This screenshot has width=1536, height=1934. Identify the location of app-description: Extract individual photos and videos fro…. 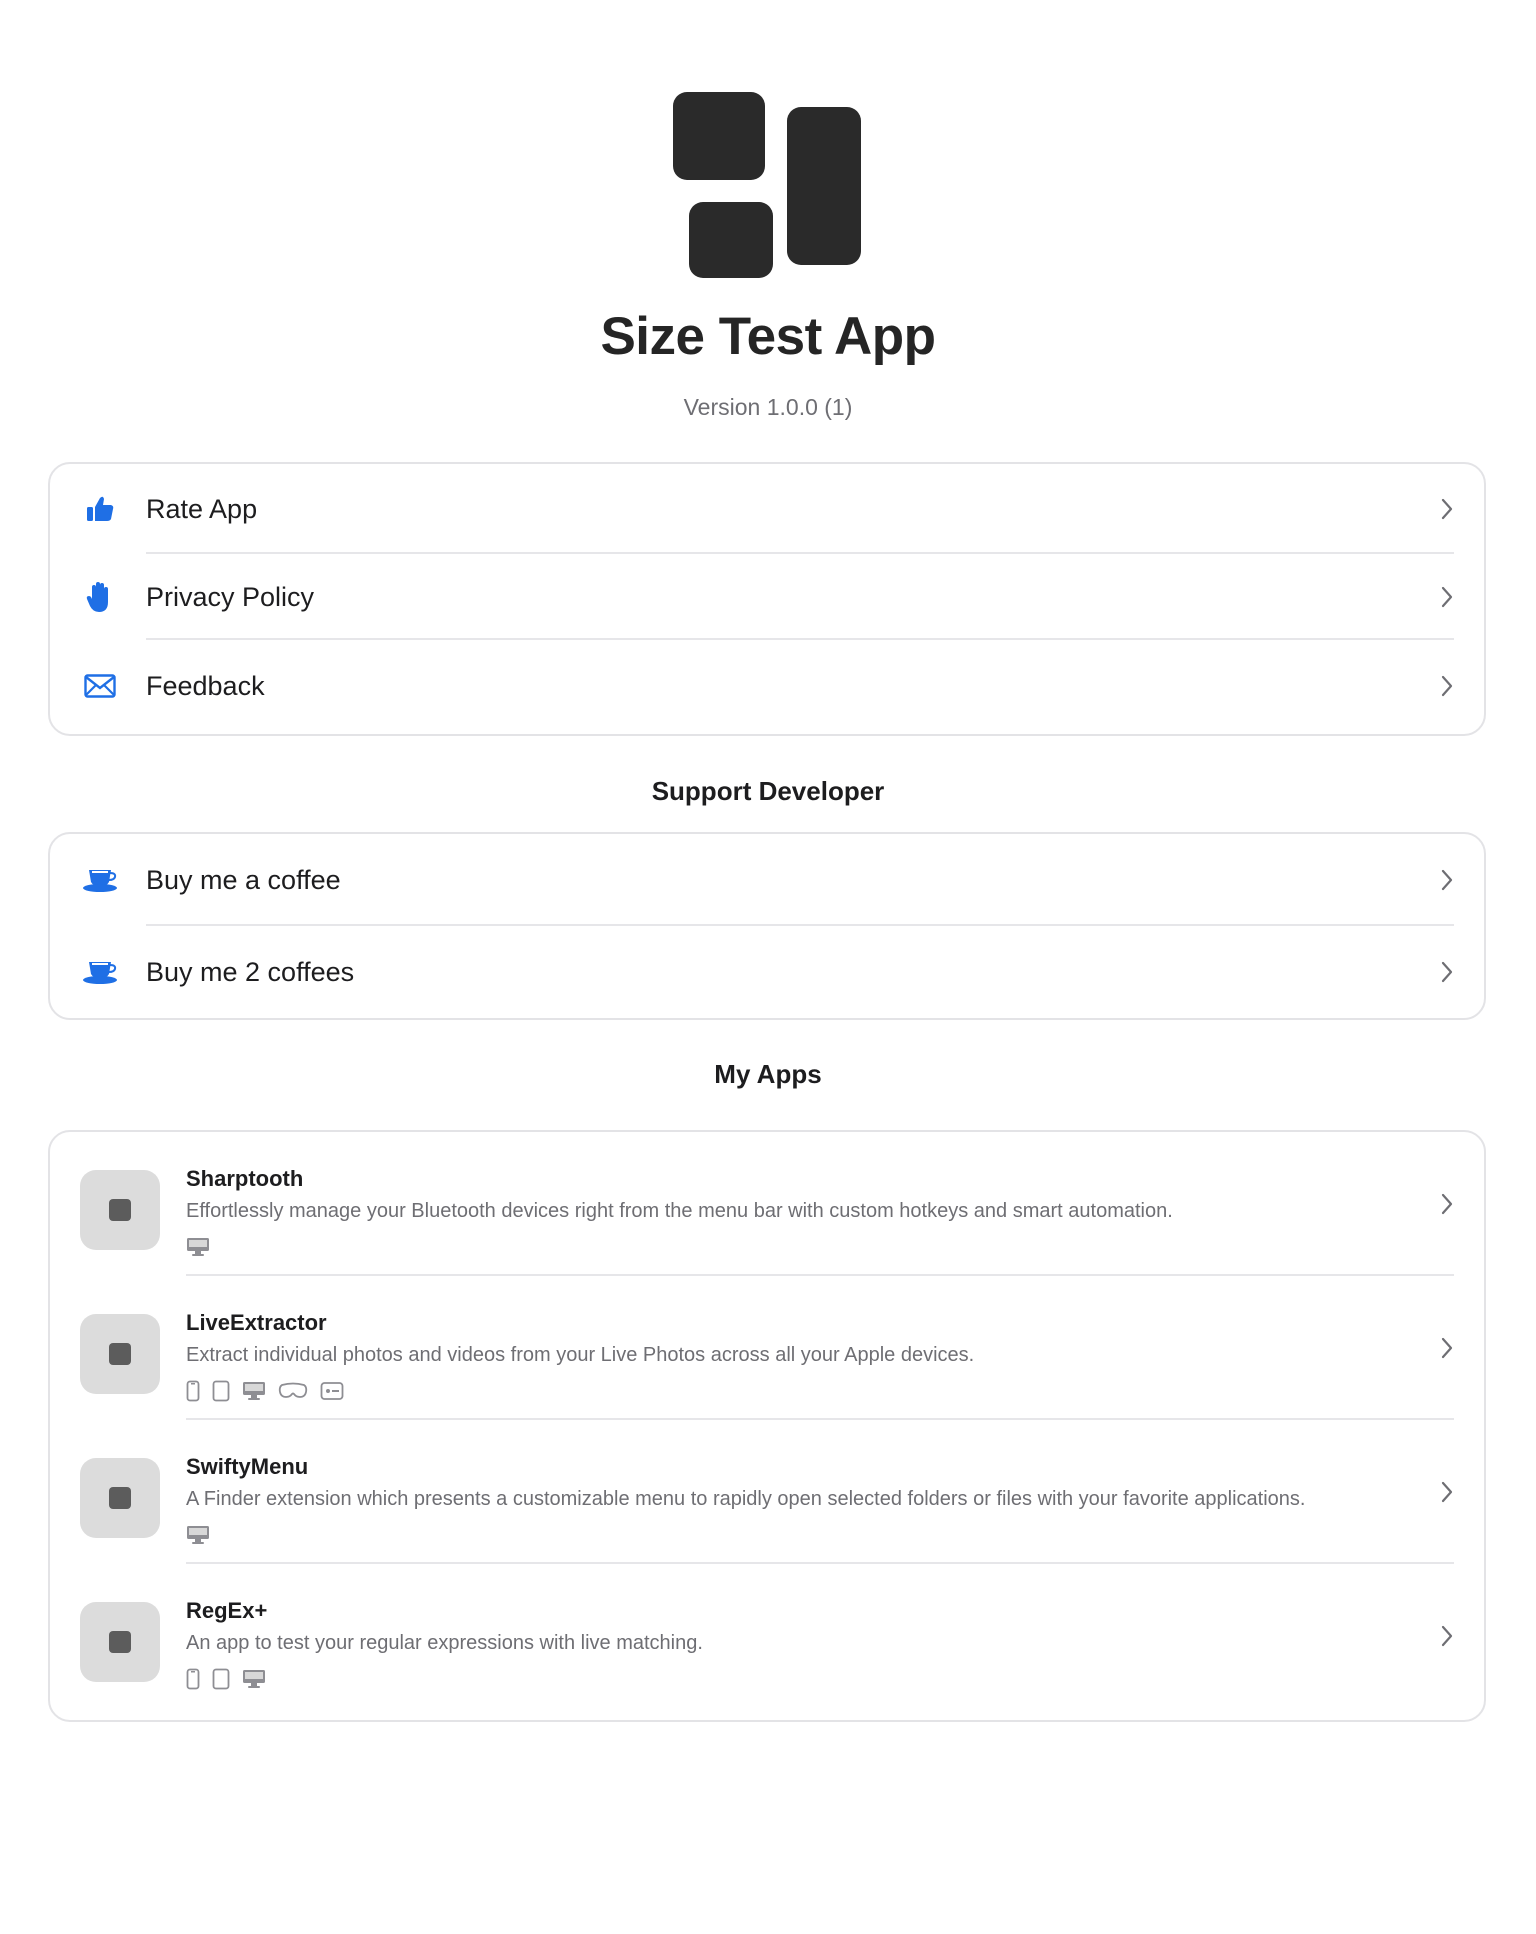
(580, 1355).